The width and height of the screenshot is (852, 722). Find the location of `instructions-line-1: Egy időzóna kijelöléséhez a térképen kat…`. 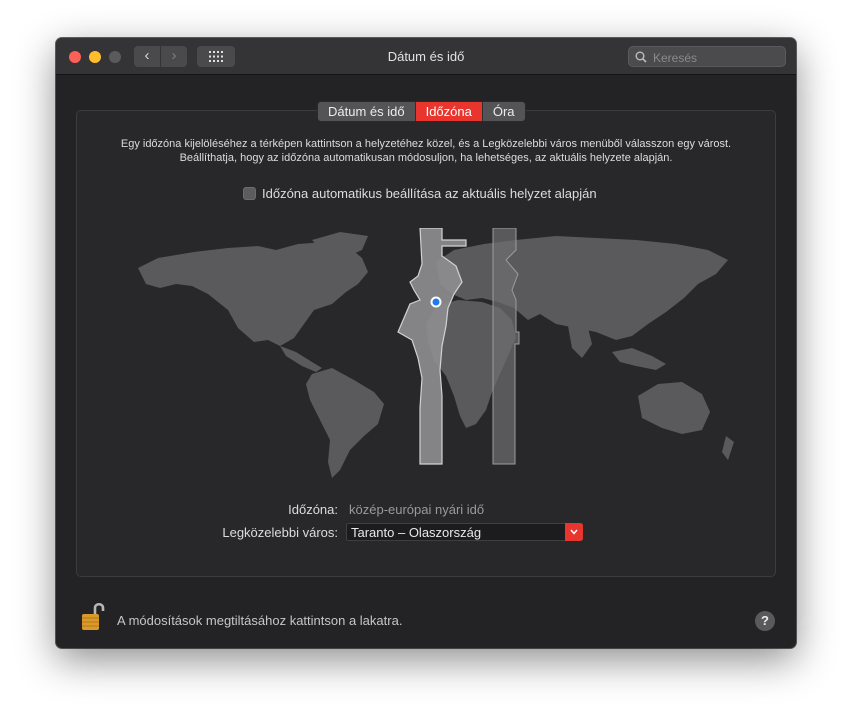

instructions-line-1: Egy időzóna kijelöléséhez a térképen kat… is located at coordinates (426, 144).